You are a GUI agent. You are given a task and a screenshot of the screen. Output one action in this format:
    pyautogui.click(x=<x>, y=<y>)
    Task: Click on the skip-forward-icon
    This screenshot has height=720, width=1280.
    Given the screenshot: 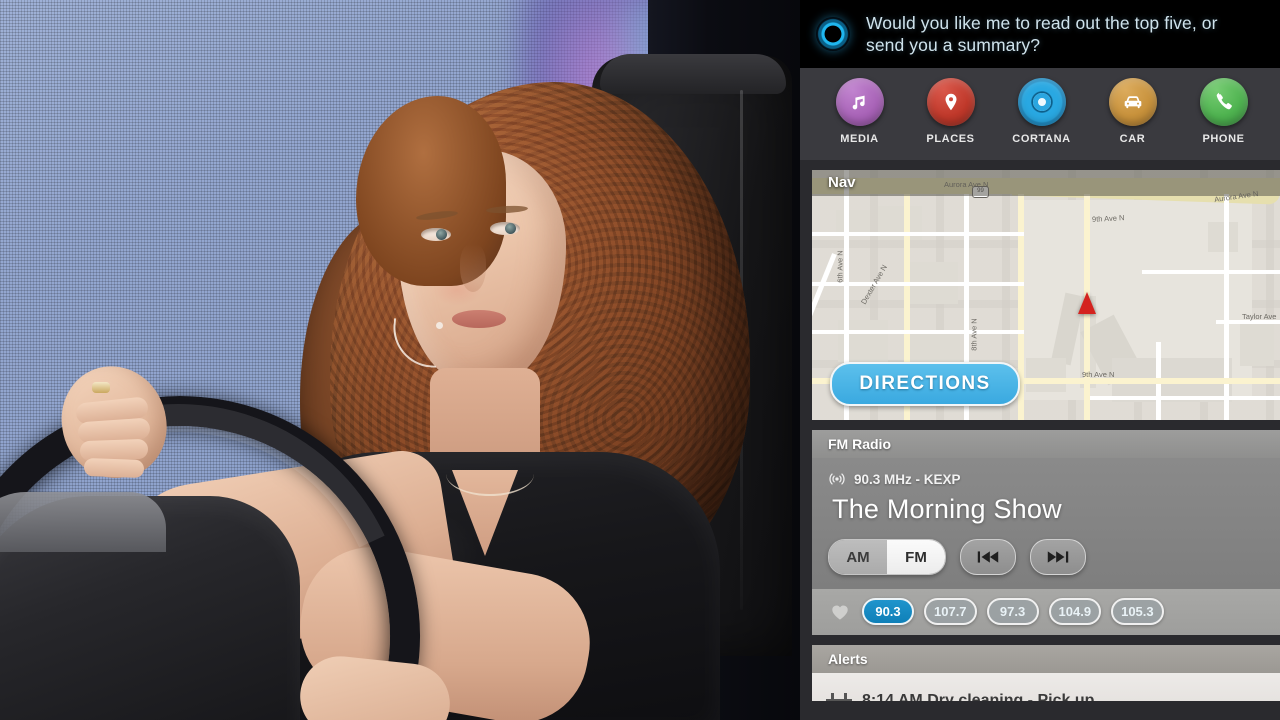 What is the action you would take?
    pyautogui.click(x=1058, y=557)
    